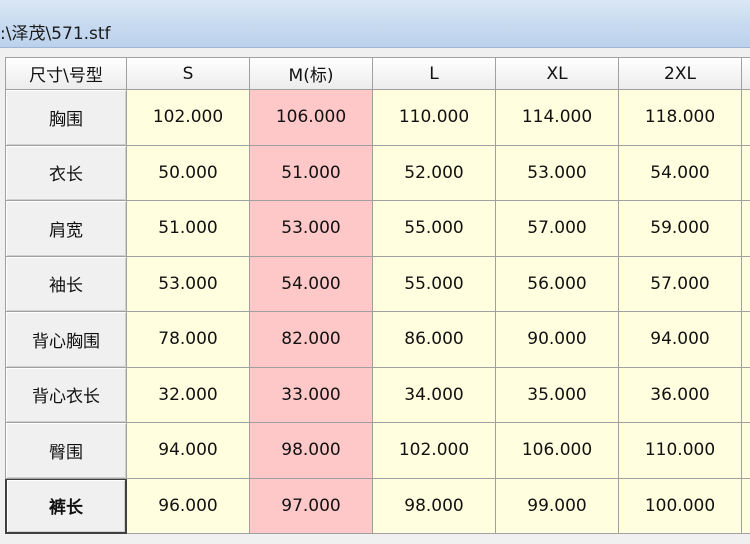 This screenshot has width=750, height=544. I want to click on table-row: 裤长 96.000 97.000 98.000 99.000 100.000, so click(377, 506).